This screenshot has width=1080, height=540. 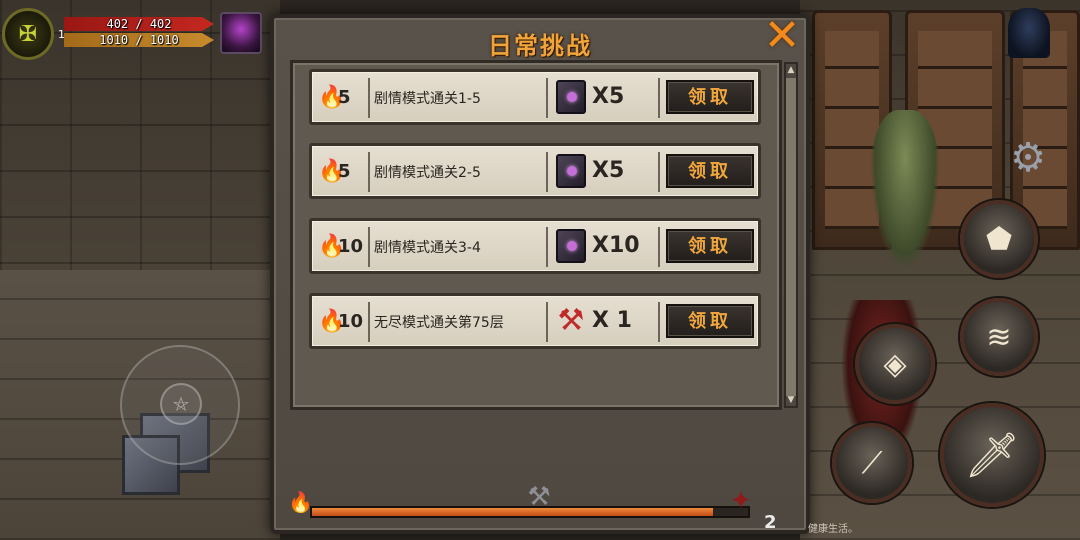 What do you see at coordinates (1028, 158) in the screenshot?
I see `settings-gear-icon: ⚙` at bounding box center [1028, 158].